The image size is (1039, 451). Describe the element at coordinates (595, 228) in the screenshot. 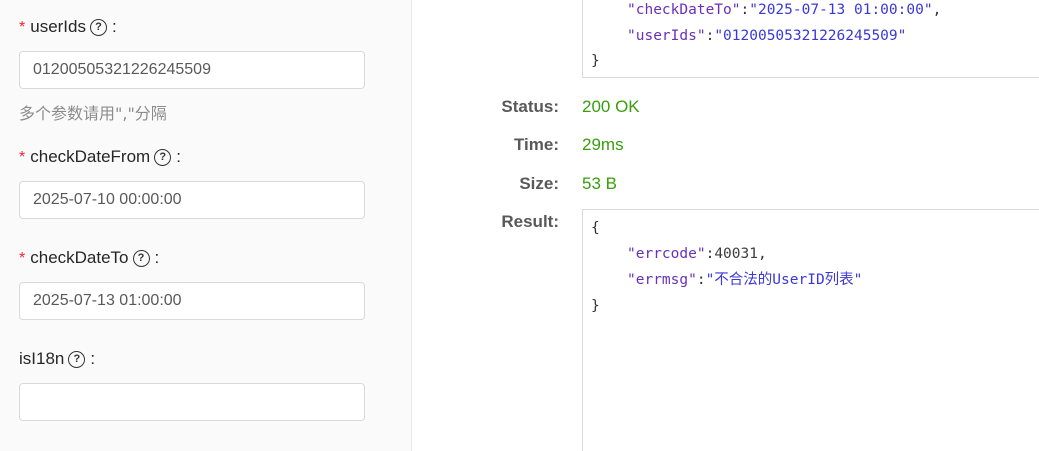

I see `result-open-brace: {` at that location.